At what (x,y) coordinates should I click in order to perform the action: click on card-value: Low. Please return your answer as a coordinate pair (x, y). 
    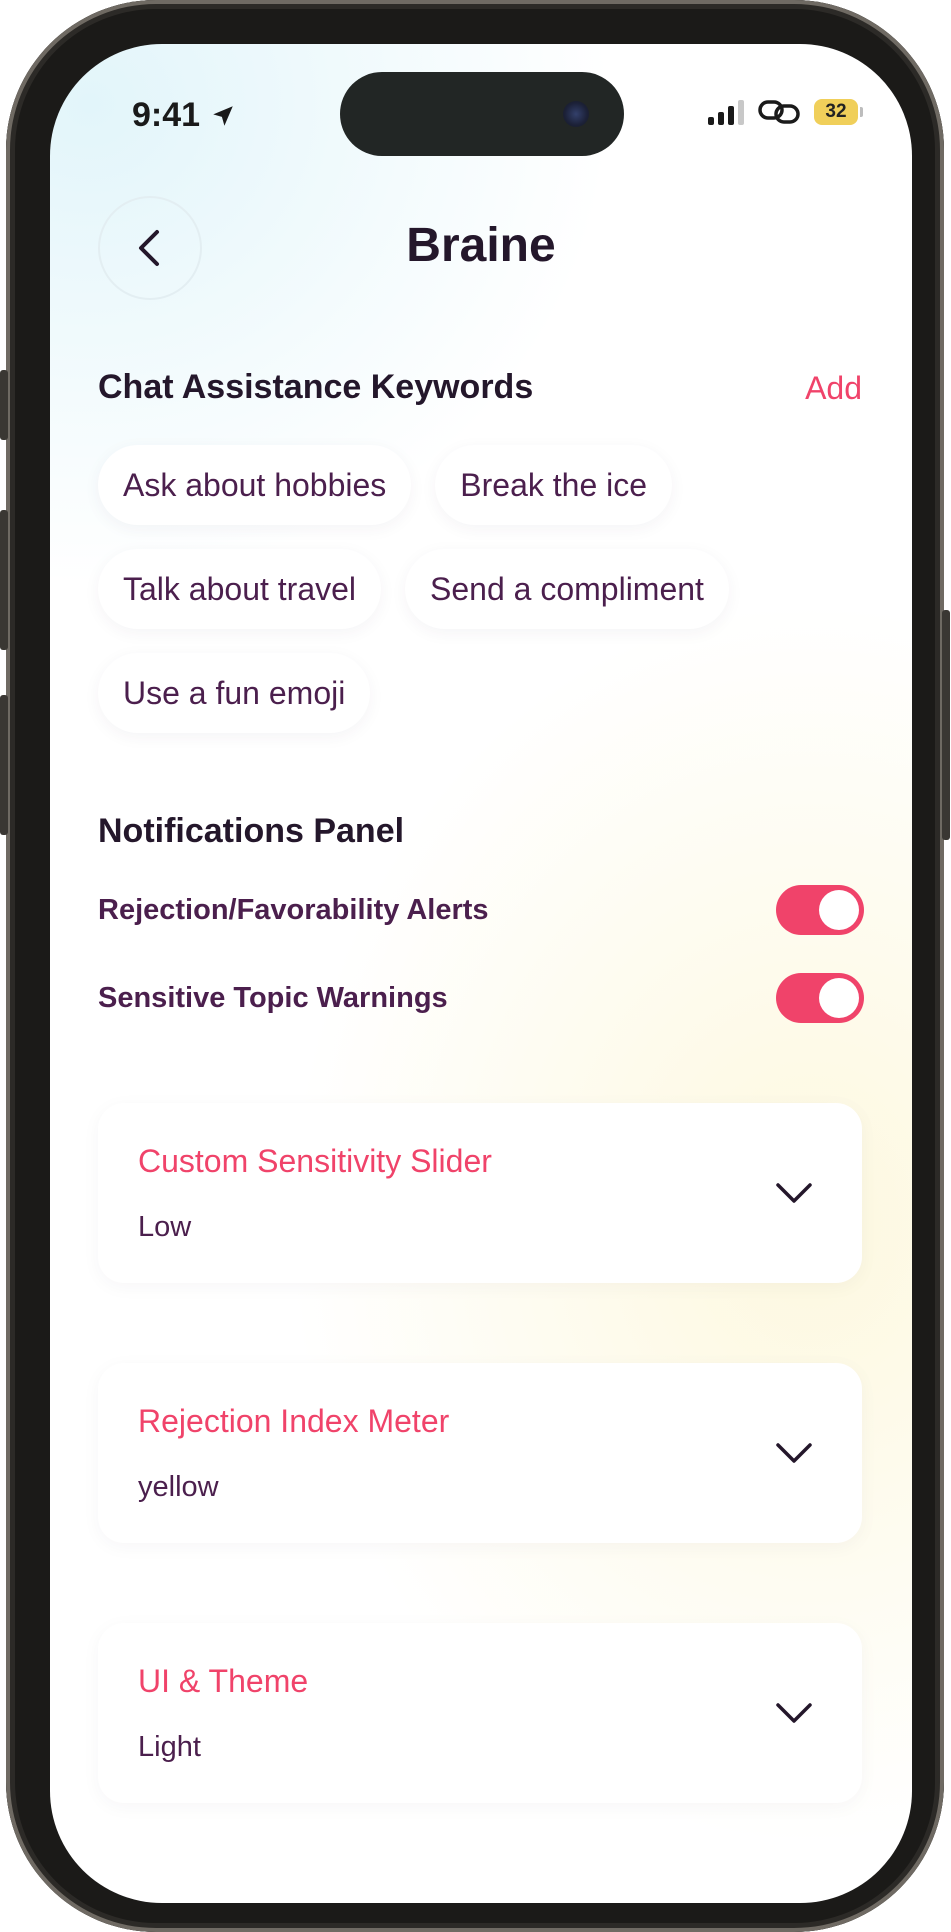
    Looking at the image, I should click on (165, 1227).